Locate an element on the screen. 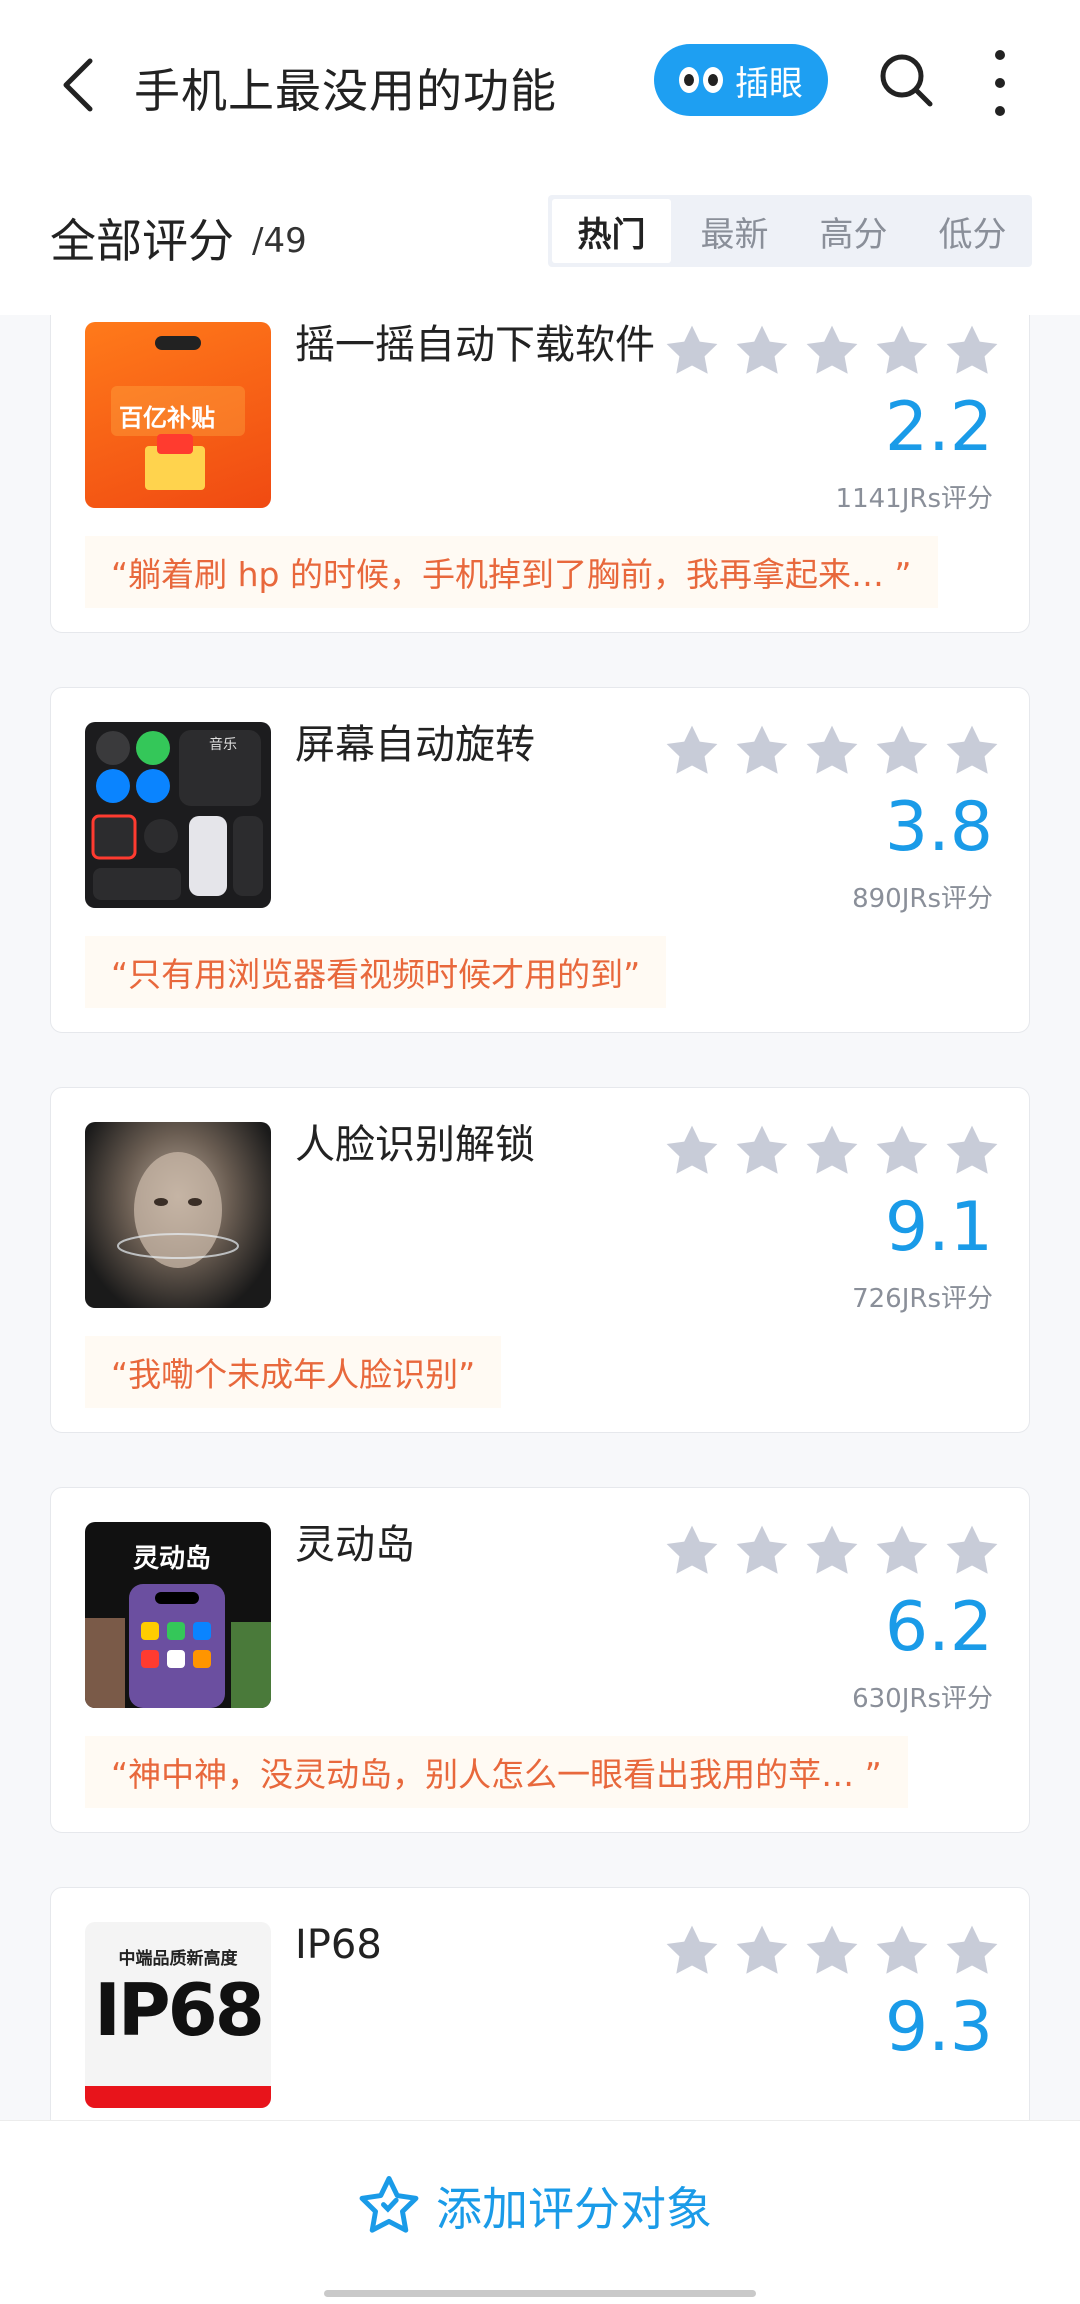  item-name: 屏幕自动旋转 is located at coordinates (415, 745).